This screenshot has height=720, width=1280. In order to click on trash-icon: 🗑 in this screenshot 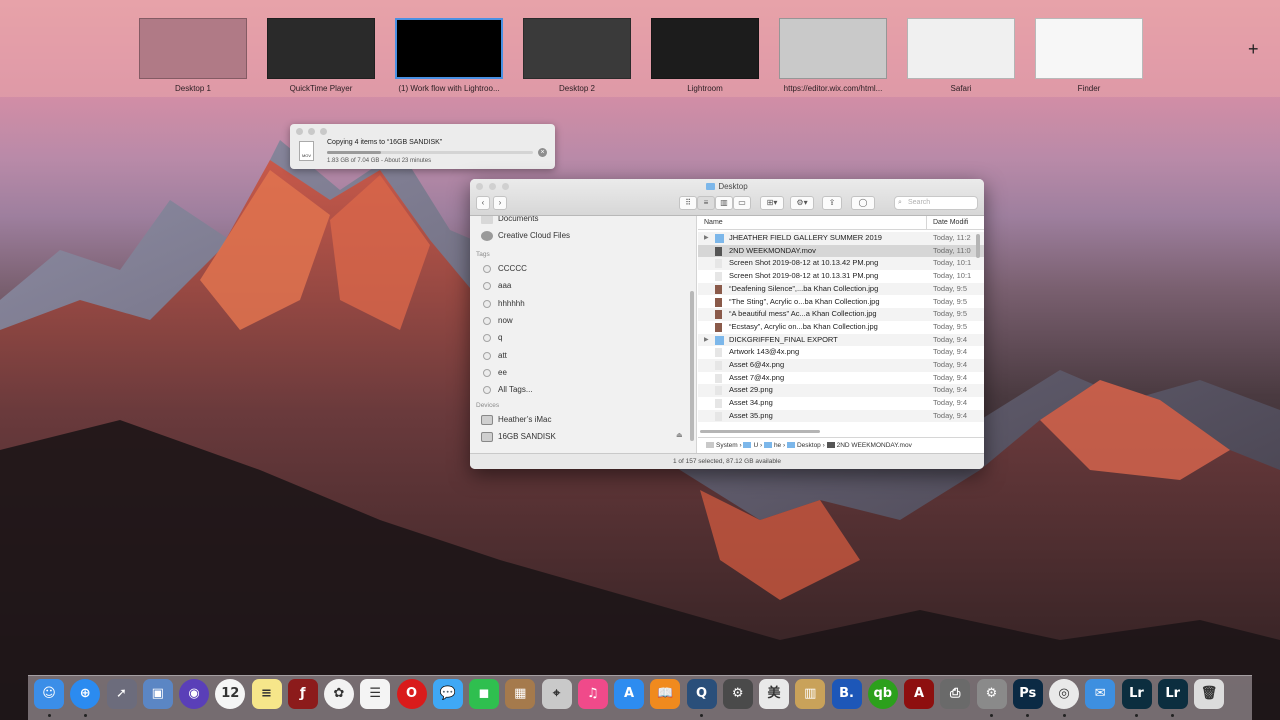, I will do `click(1209, 694)`.